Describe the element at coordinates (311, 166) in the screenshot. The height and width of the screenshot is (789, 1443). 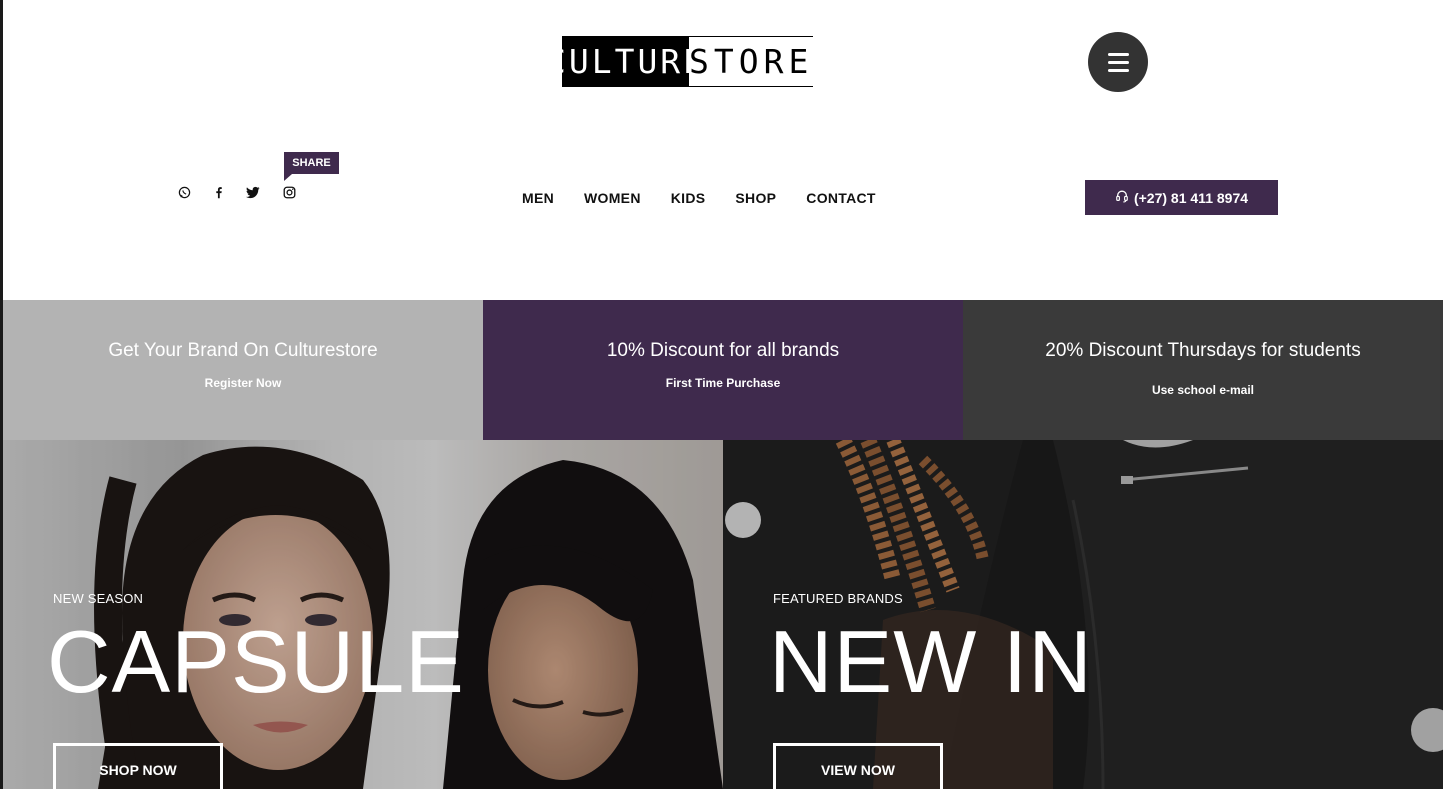
I see `share-label: SHARE` at that location.